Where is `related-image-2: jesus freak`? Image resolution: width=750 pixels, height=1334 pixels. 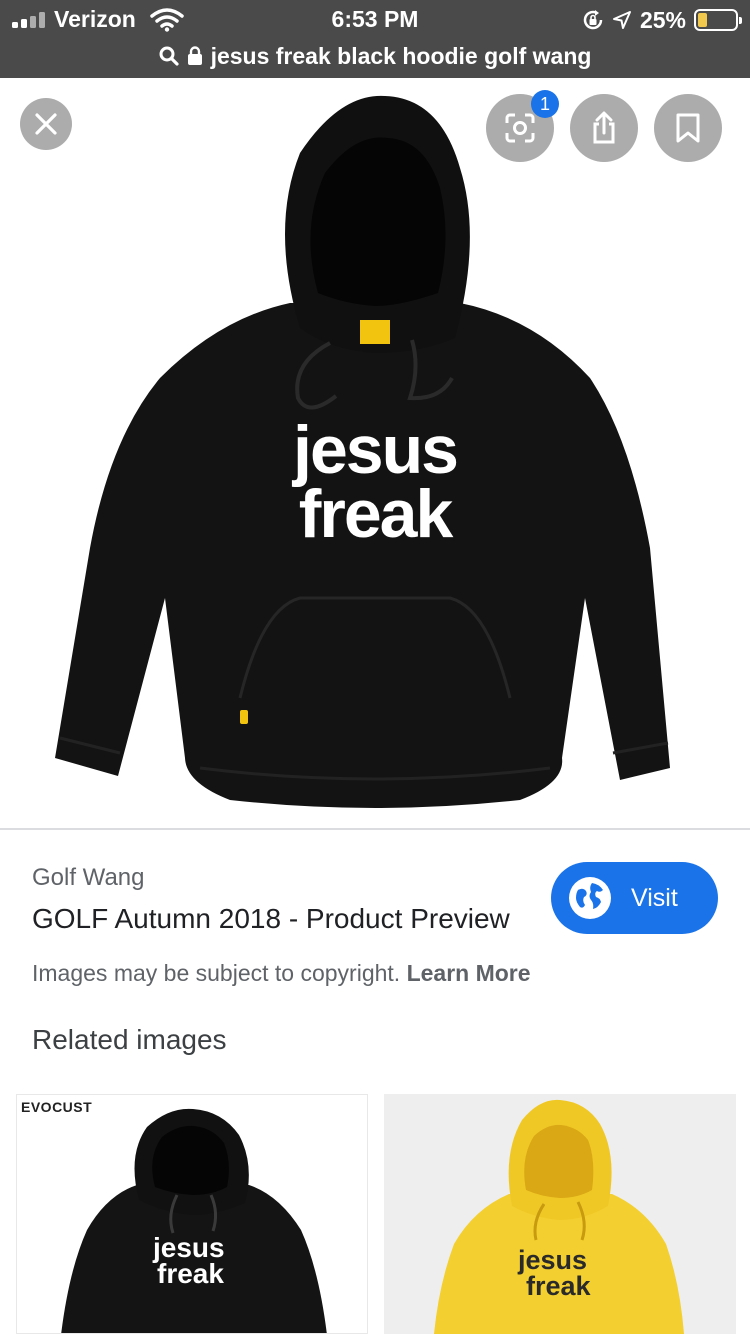
related-image-2: jesus freak is located at coordinates (560, 1214).